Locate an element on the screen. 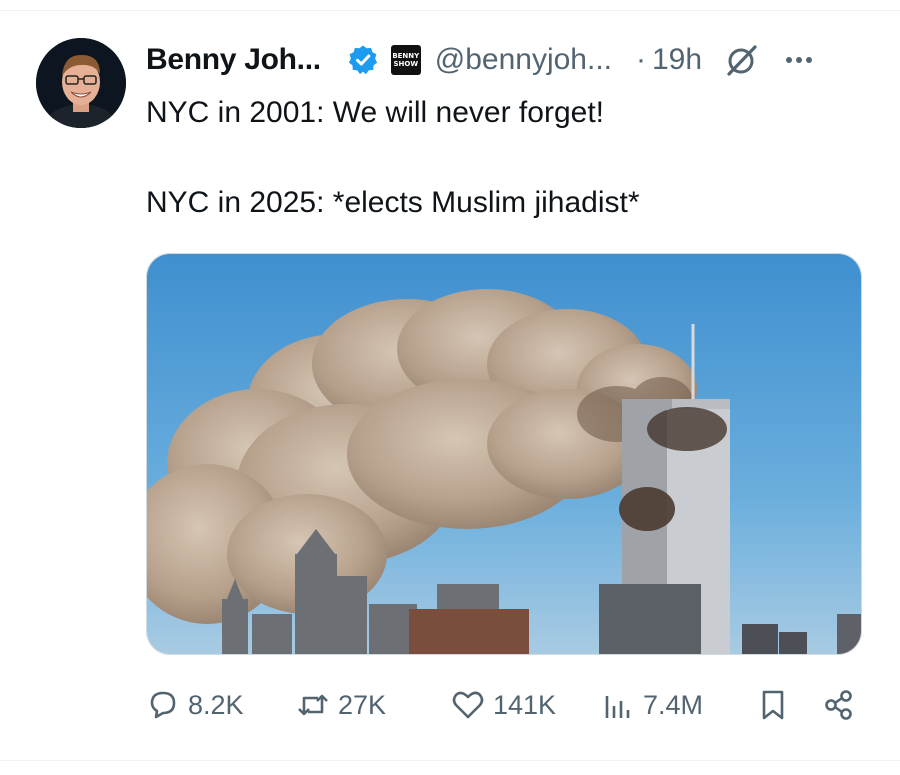  affiliate-badge: BENNY SHOW is located at coordinates (405, 60).